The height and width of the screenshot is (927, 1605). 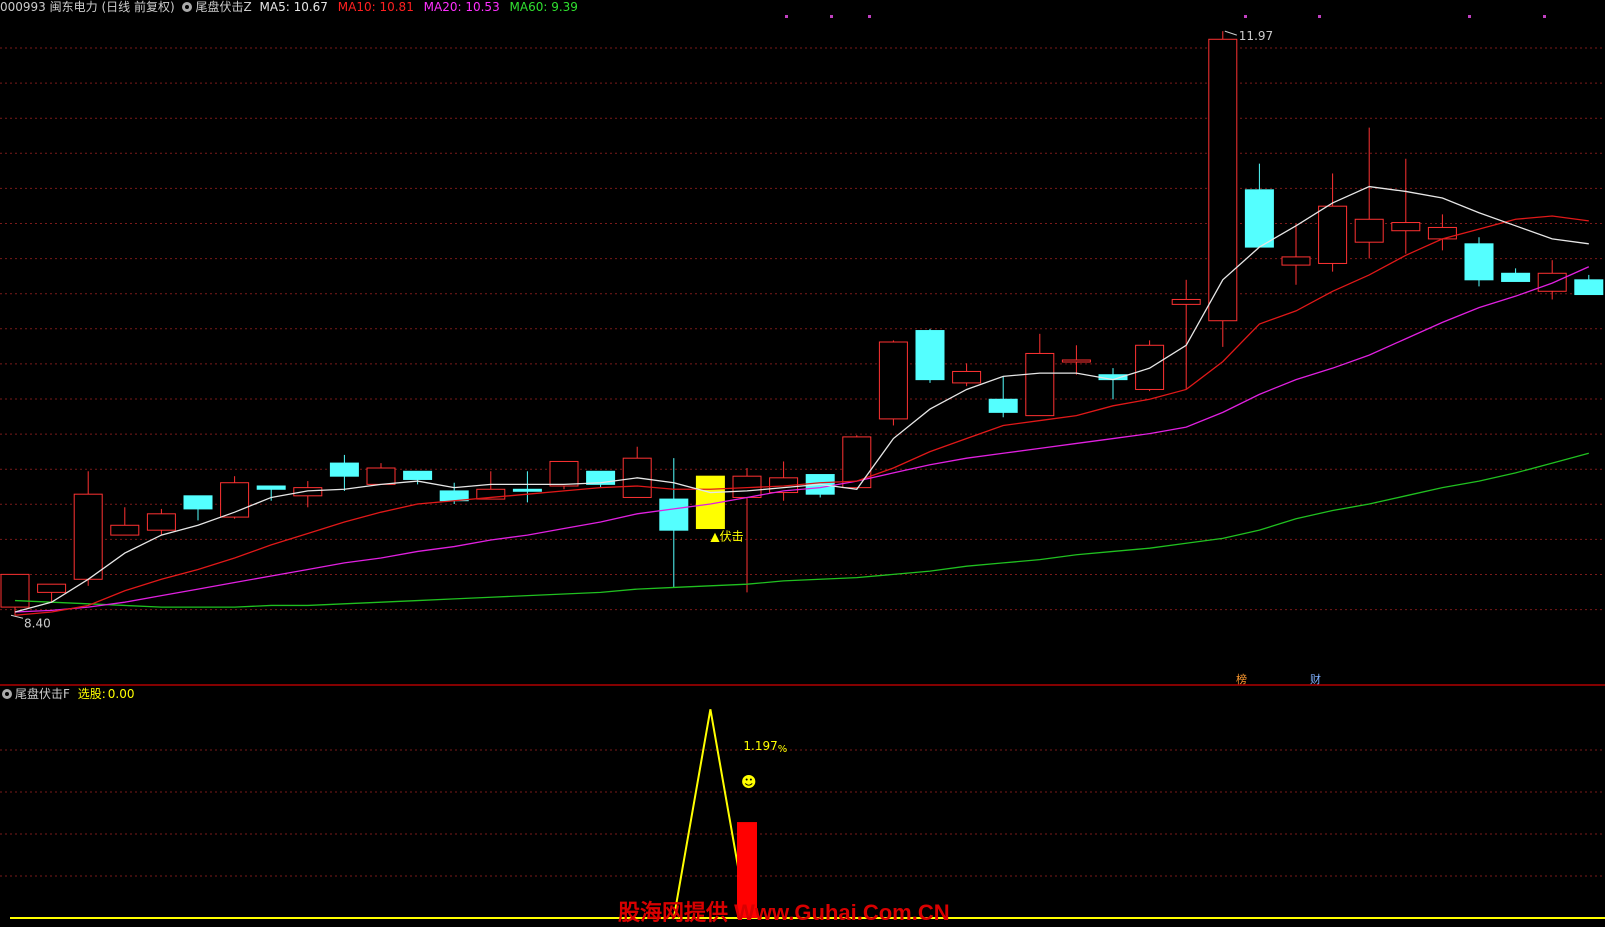 What do you see at coordinates (121, 694) in the screenshot?
I see `sub-indicator-value: 0.00` at bounding box center [121, 694].